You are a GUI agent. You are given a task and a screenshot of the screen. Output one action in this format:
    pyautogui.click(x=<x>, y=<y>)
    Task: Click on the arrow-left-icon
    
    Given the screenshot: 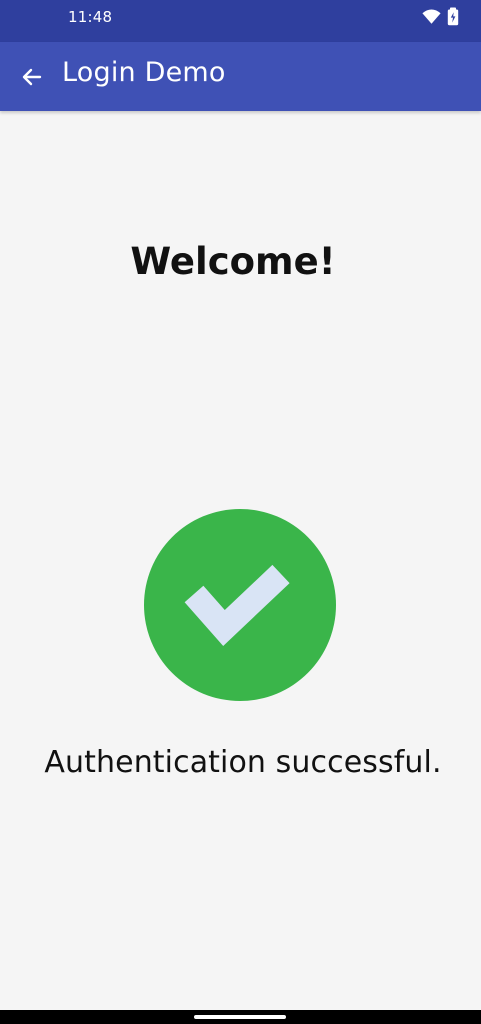 What is the action you would take?
    pyautogui.click(x=32, y=77)
    